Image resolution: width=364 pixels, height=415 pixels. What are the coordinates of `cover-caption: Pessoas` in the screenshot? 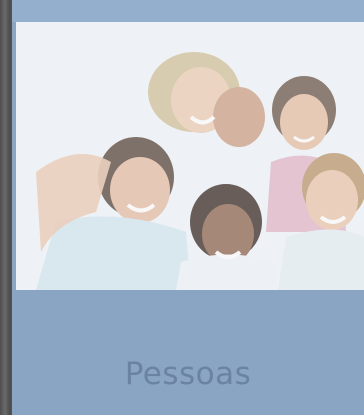 It's located at (188, 374).